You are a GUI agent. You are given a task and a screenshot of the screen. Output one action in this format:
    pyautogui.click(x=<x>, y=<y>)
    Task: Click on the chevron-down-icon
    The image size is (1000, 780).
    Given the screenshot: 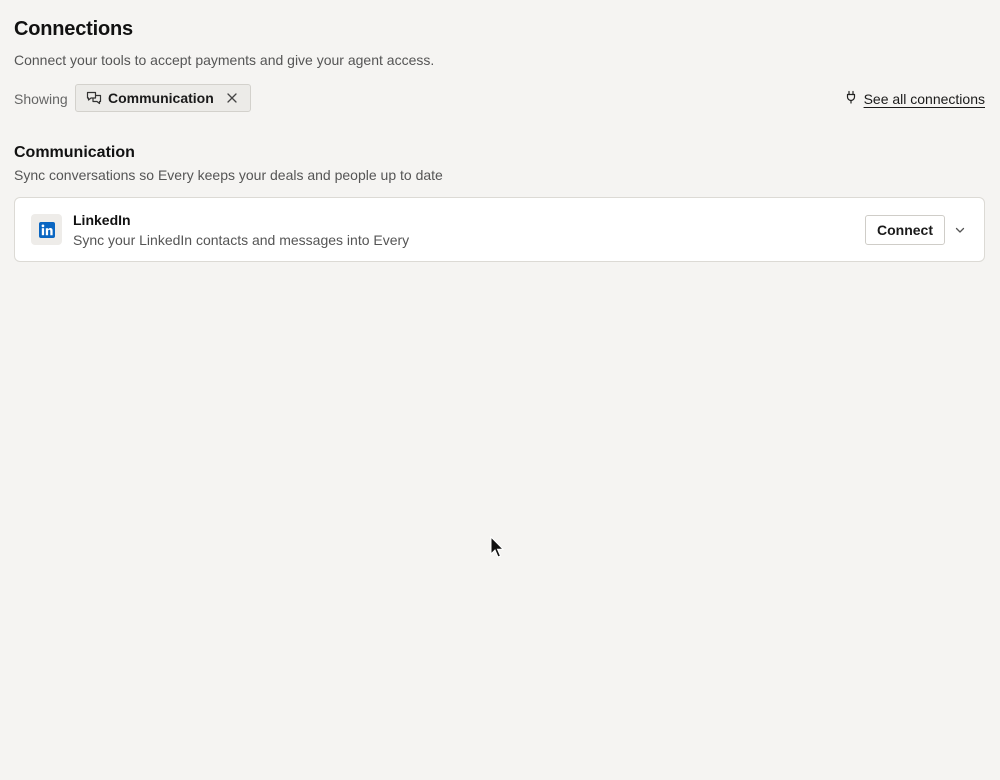 What is the action you would take?
    pyautogui.click(x=960, y=230)
    